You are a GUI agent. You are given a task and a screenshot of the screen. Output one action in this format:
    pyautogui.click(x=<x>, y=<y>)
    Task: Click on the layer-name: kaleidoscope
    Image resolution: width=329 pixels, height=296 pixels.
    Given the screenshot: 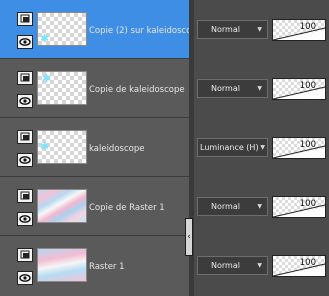 What is the action you would take?
    pyautogui.click(x=139, y=149)
    